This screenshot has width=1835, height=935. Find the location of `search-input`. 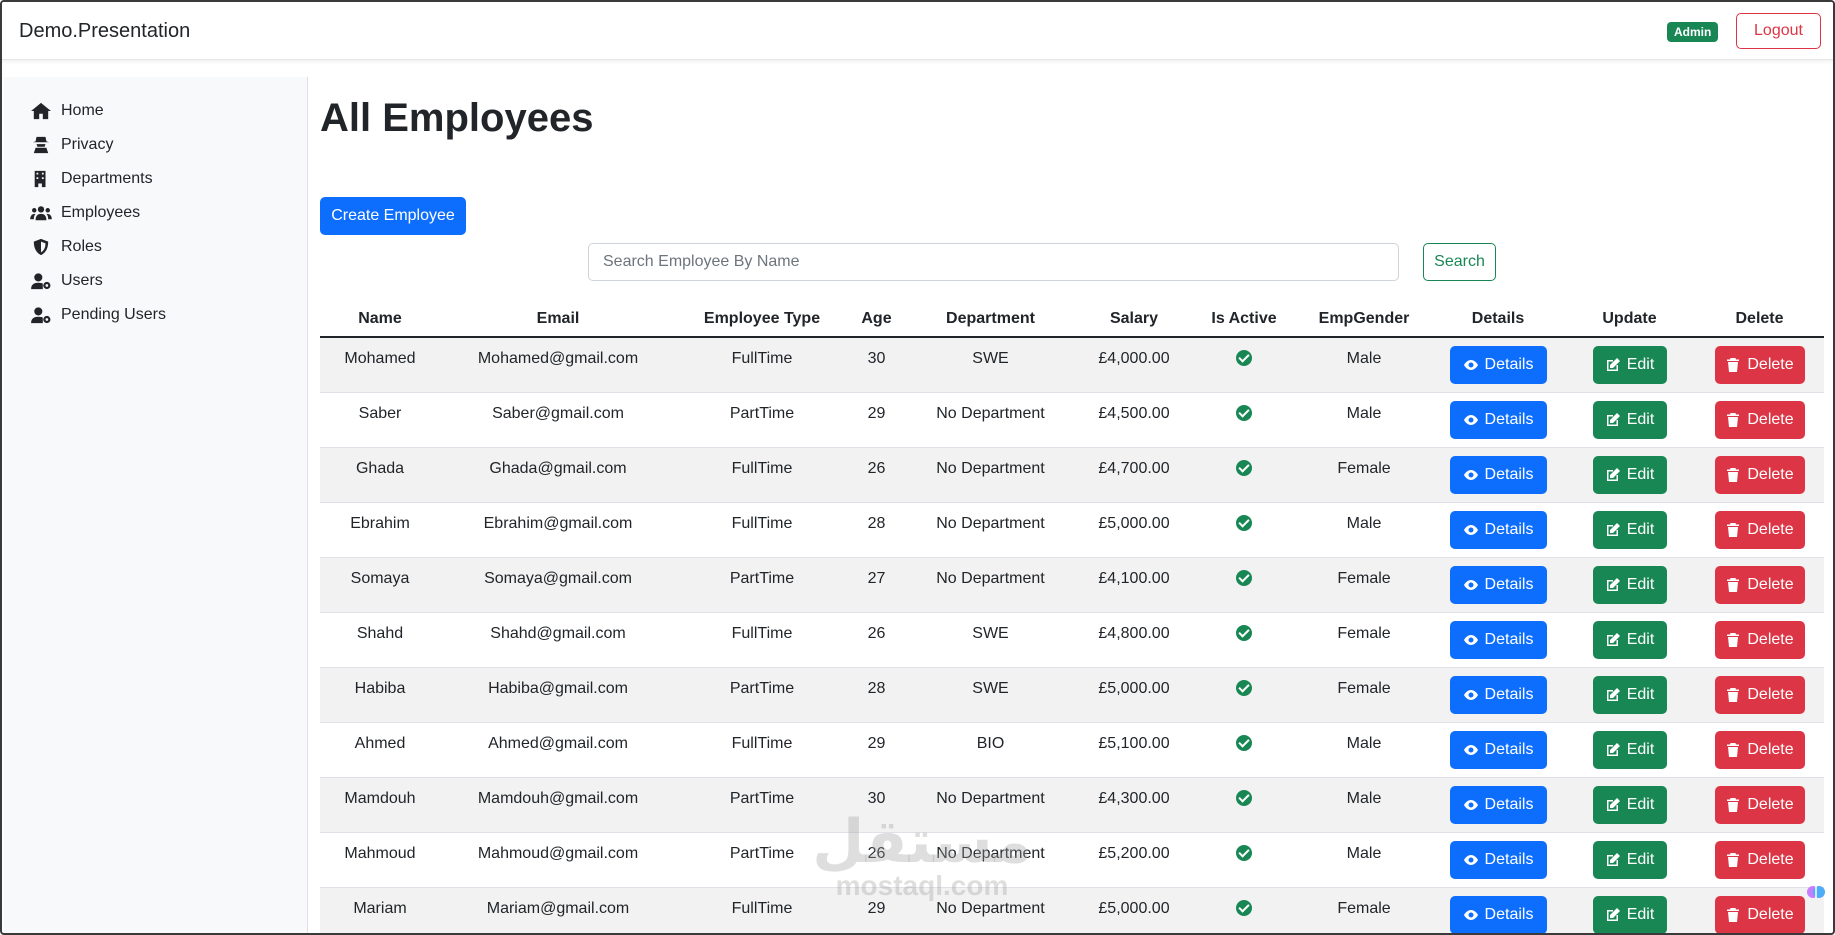

search-input is located at coordinates (993, 262).